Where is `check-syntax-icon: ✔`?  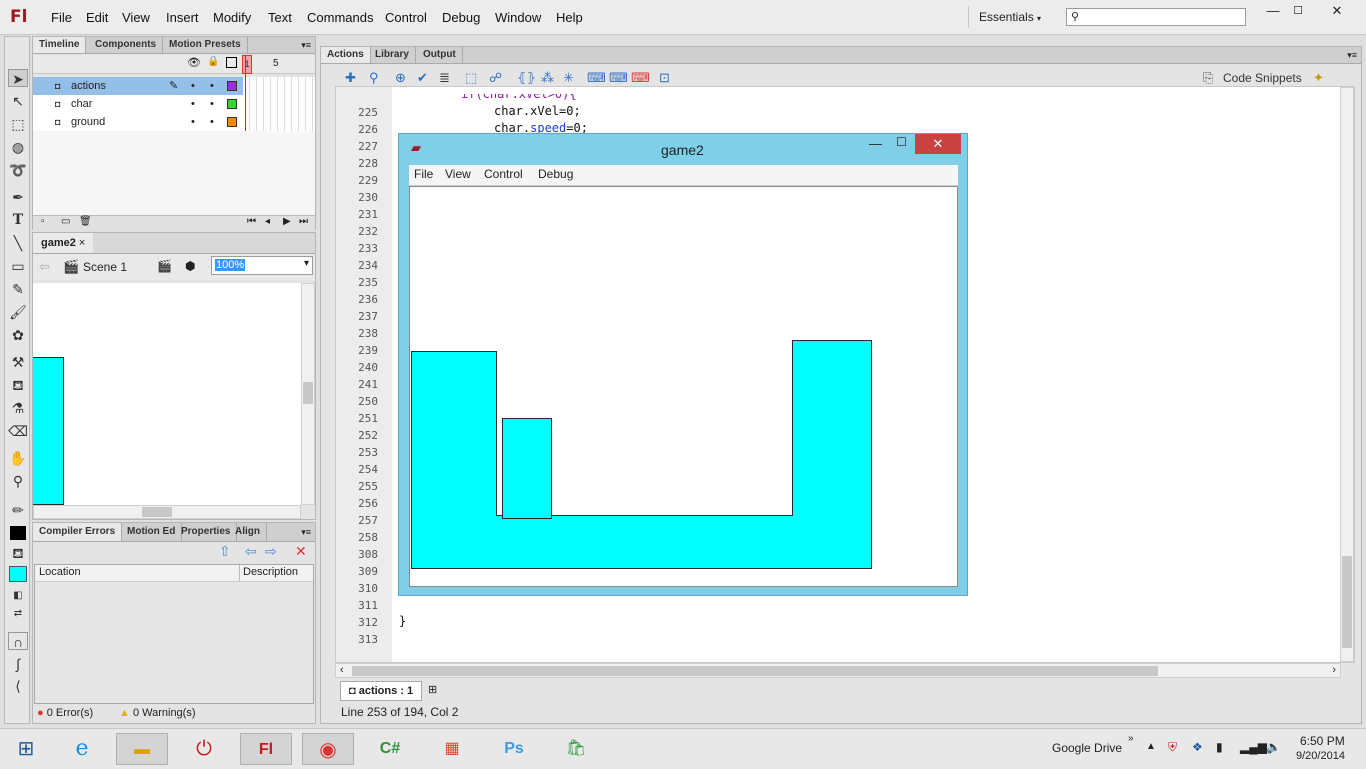
check-syntax-icon: ✔ is located at coordinates (422, 78).